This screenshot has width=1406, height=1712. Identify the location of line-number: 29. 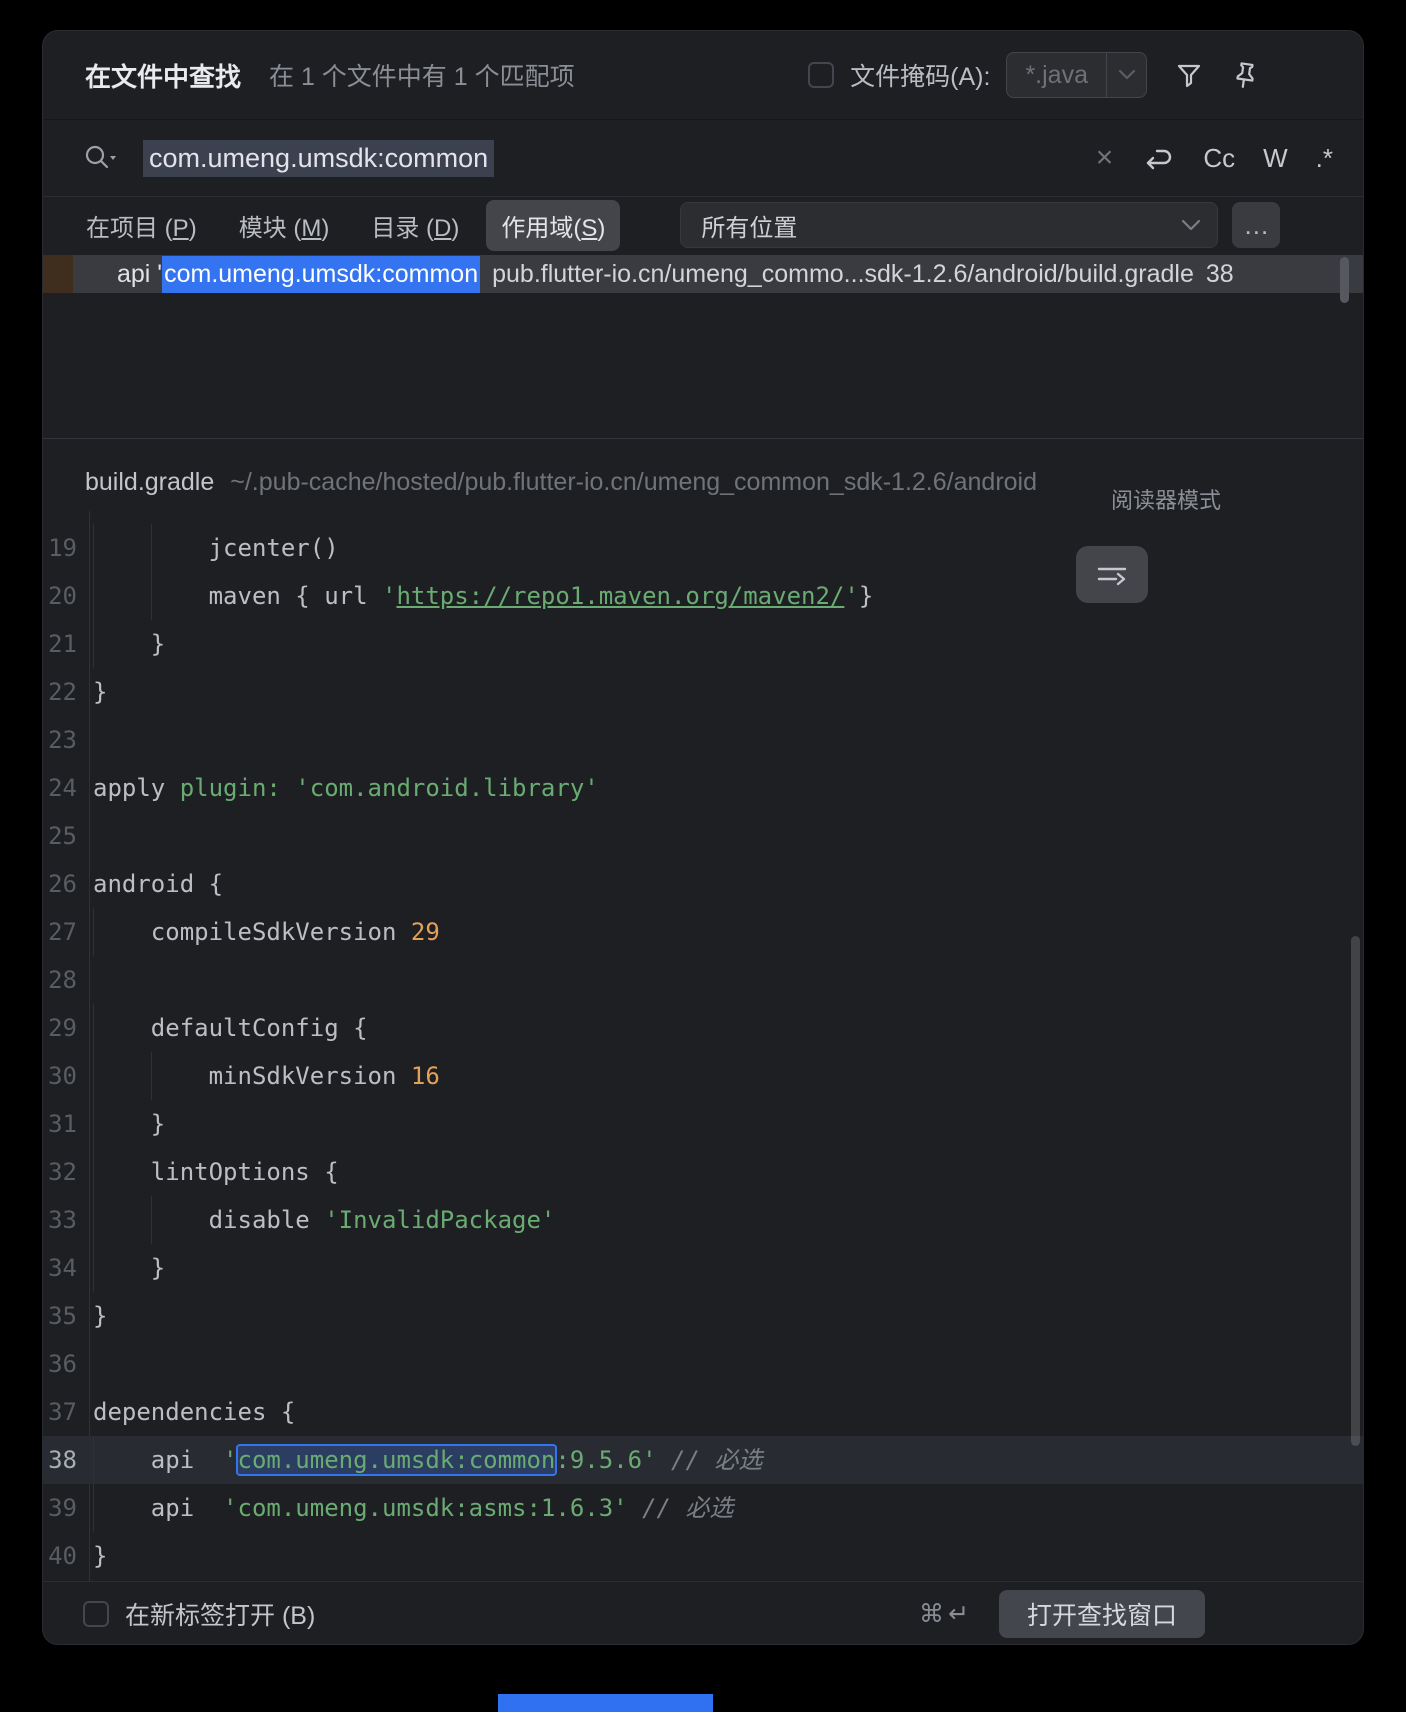
(62, 1028).